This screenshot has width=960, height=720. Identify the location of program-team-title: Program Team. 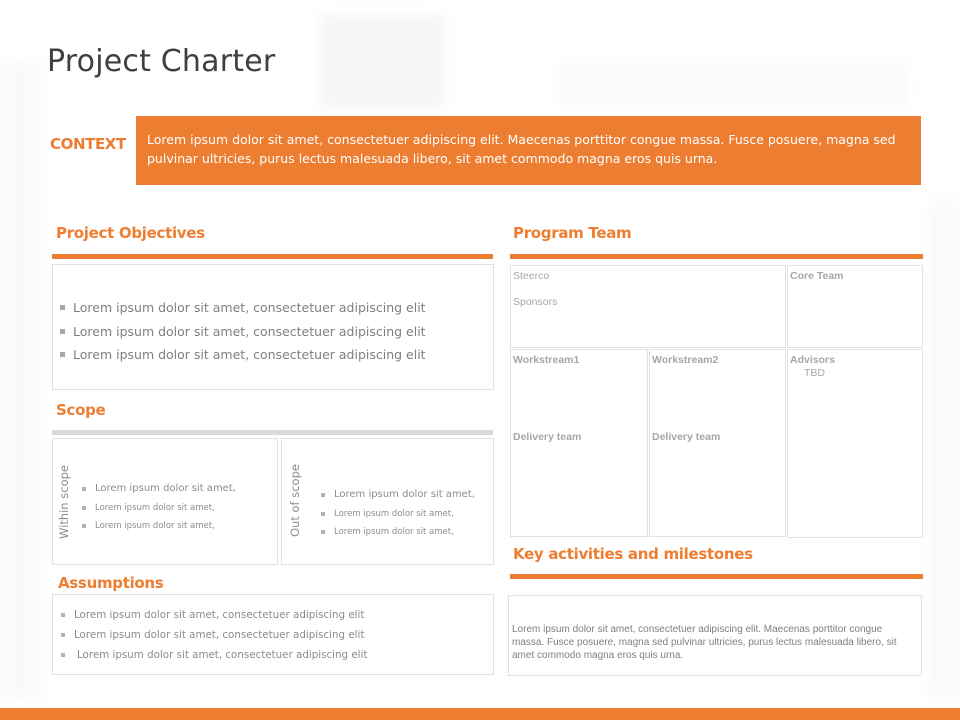
(572, 233).